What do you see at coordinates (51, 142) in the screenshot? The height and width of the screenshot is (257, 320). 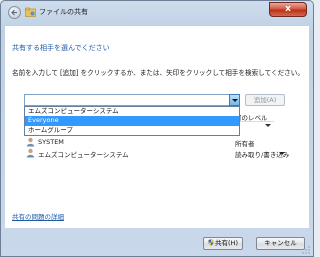 I see `user-name: SYSTEM` at bounding box center [51, 142].